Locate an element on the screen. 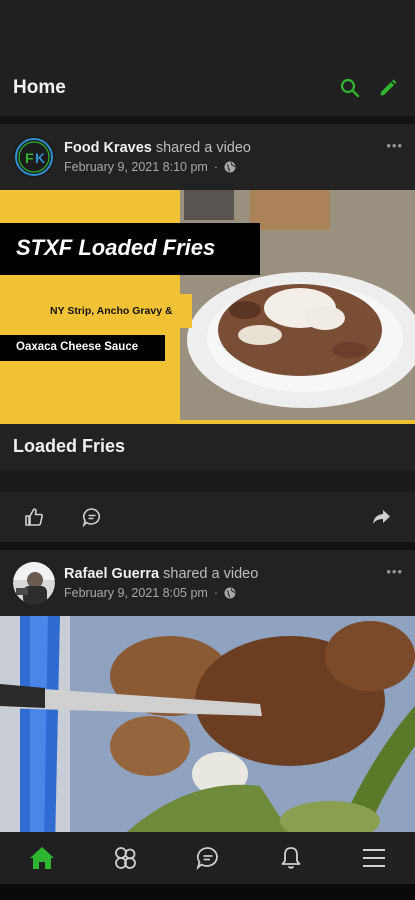 The width and height of the screenshot is (415, 900). svg-text: K is located at coordinates (40, 158).